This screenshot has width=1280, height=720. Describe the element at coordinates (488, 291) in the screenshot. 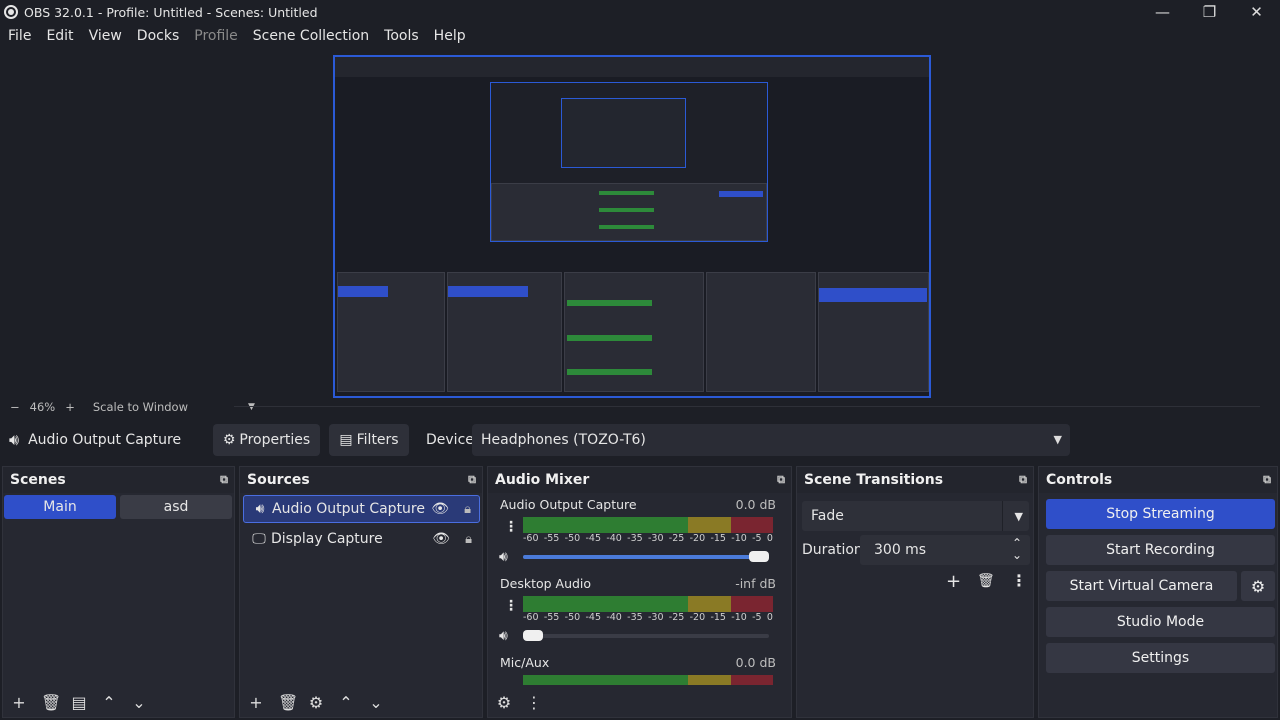

I see `preview-source-selected` at that location.